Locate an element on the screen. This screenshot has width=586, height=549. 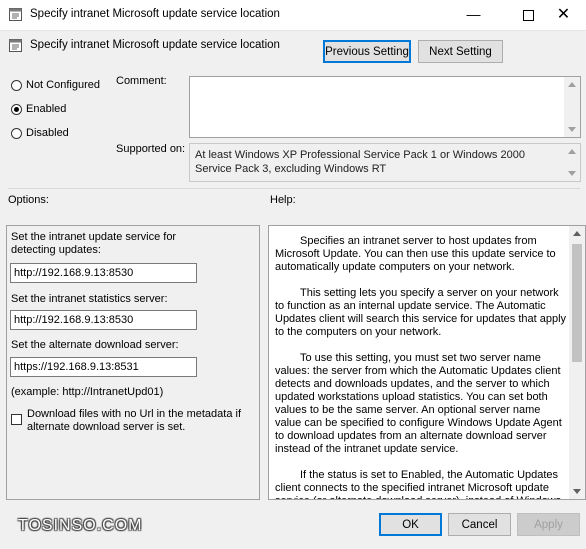
minimize-icon: — is located at coordinates (473, 14).